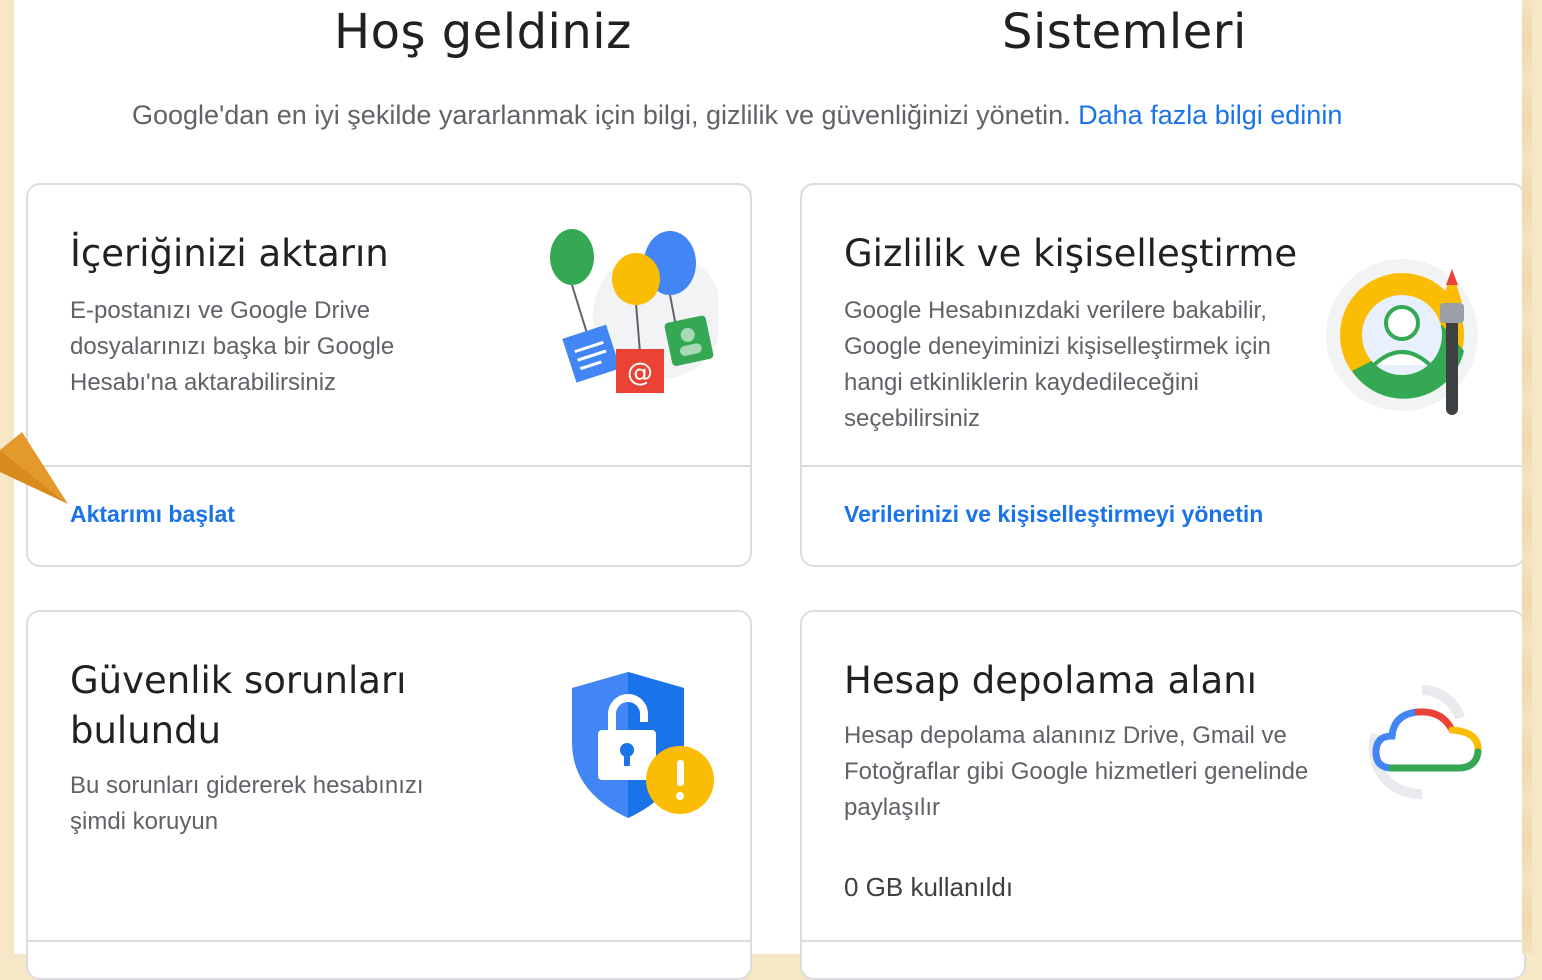 Image resolution: width=1542 pixels, height=980 pixels. What do you see at coordinates (1402, 337) in the screenshot?
I see `privacy-paintbrush-icon` at bounding box center [1402, 337].